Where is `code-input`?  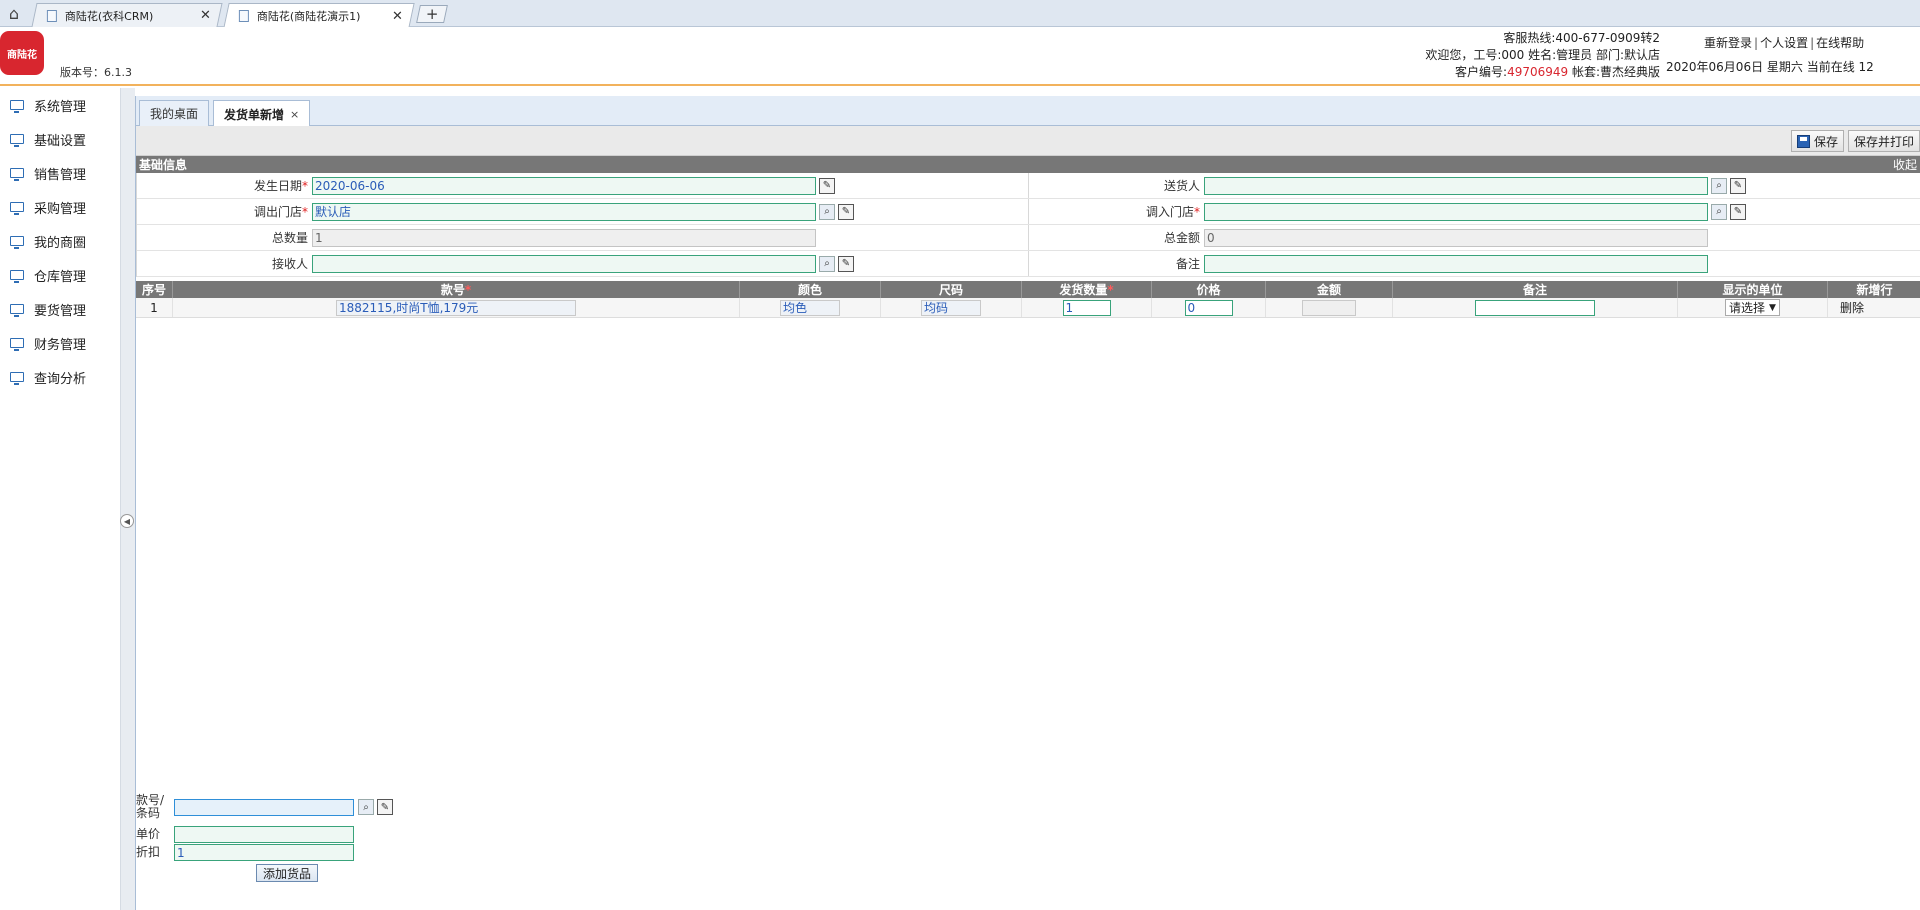 code-input is located at coordinates (264, 807).